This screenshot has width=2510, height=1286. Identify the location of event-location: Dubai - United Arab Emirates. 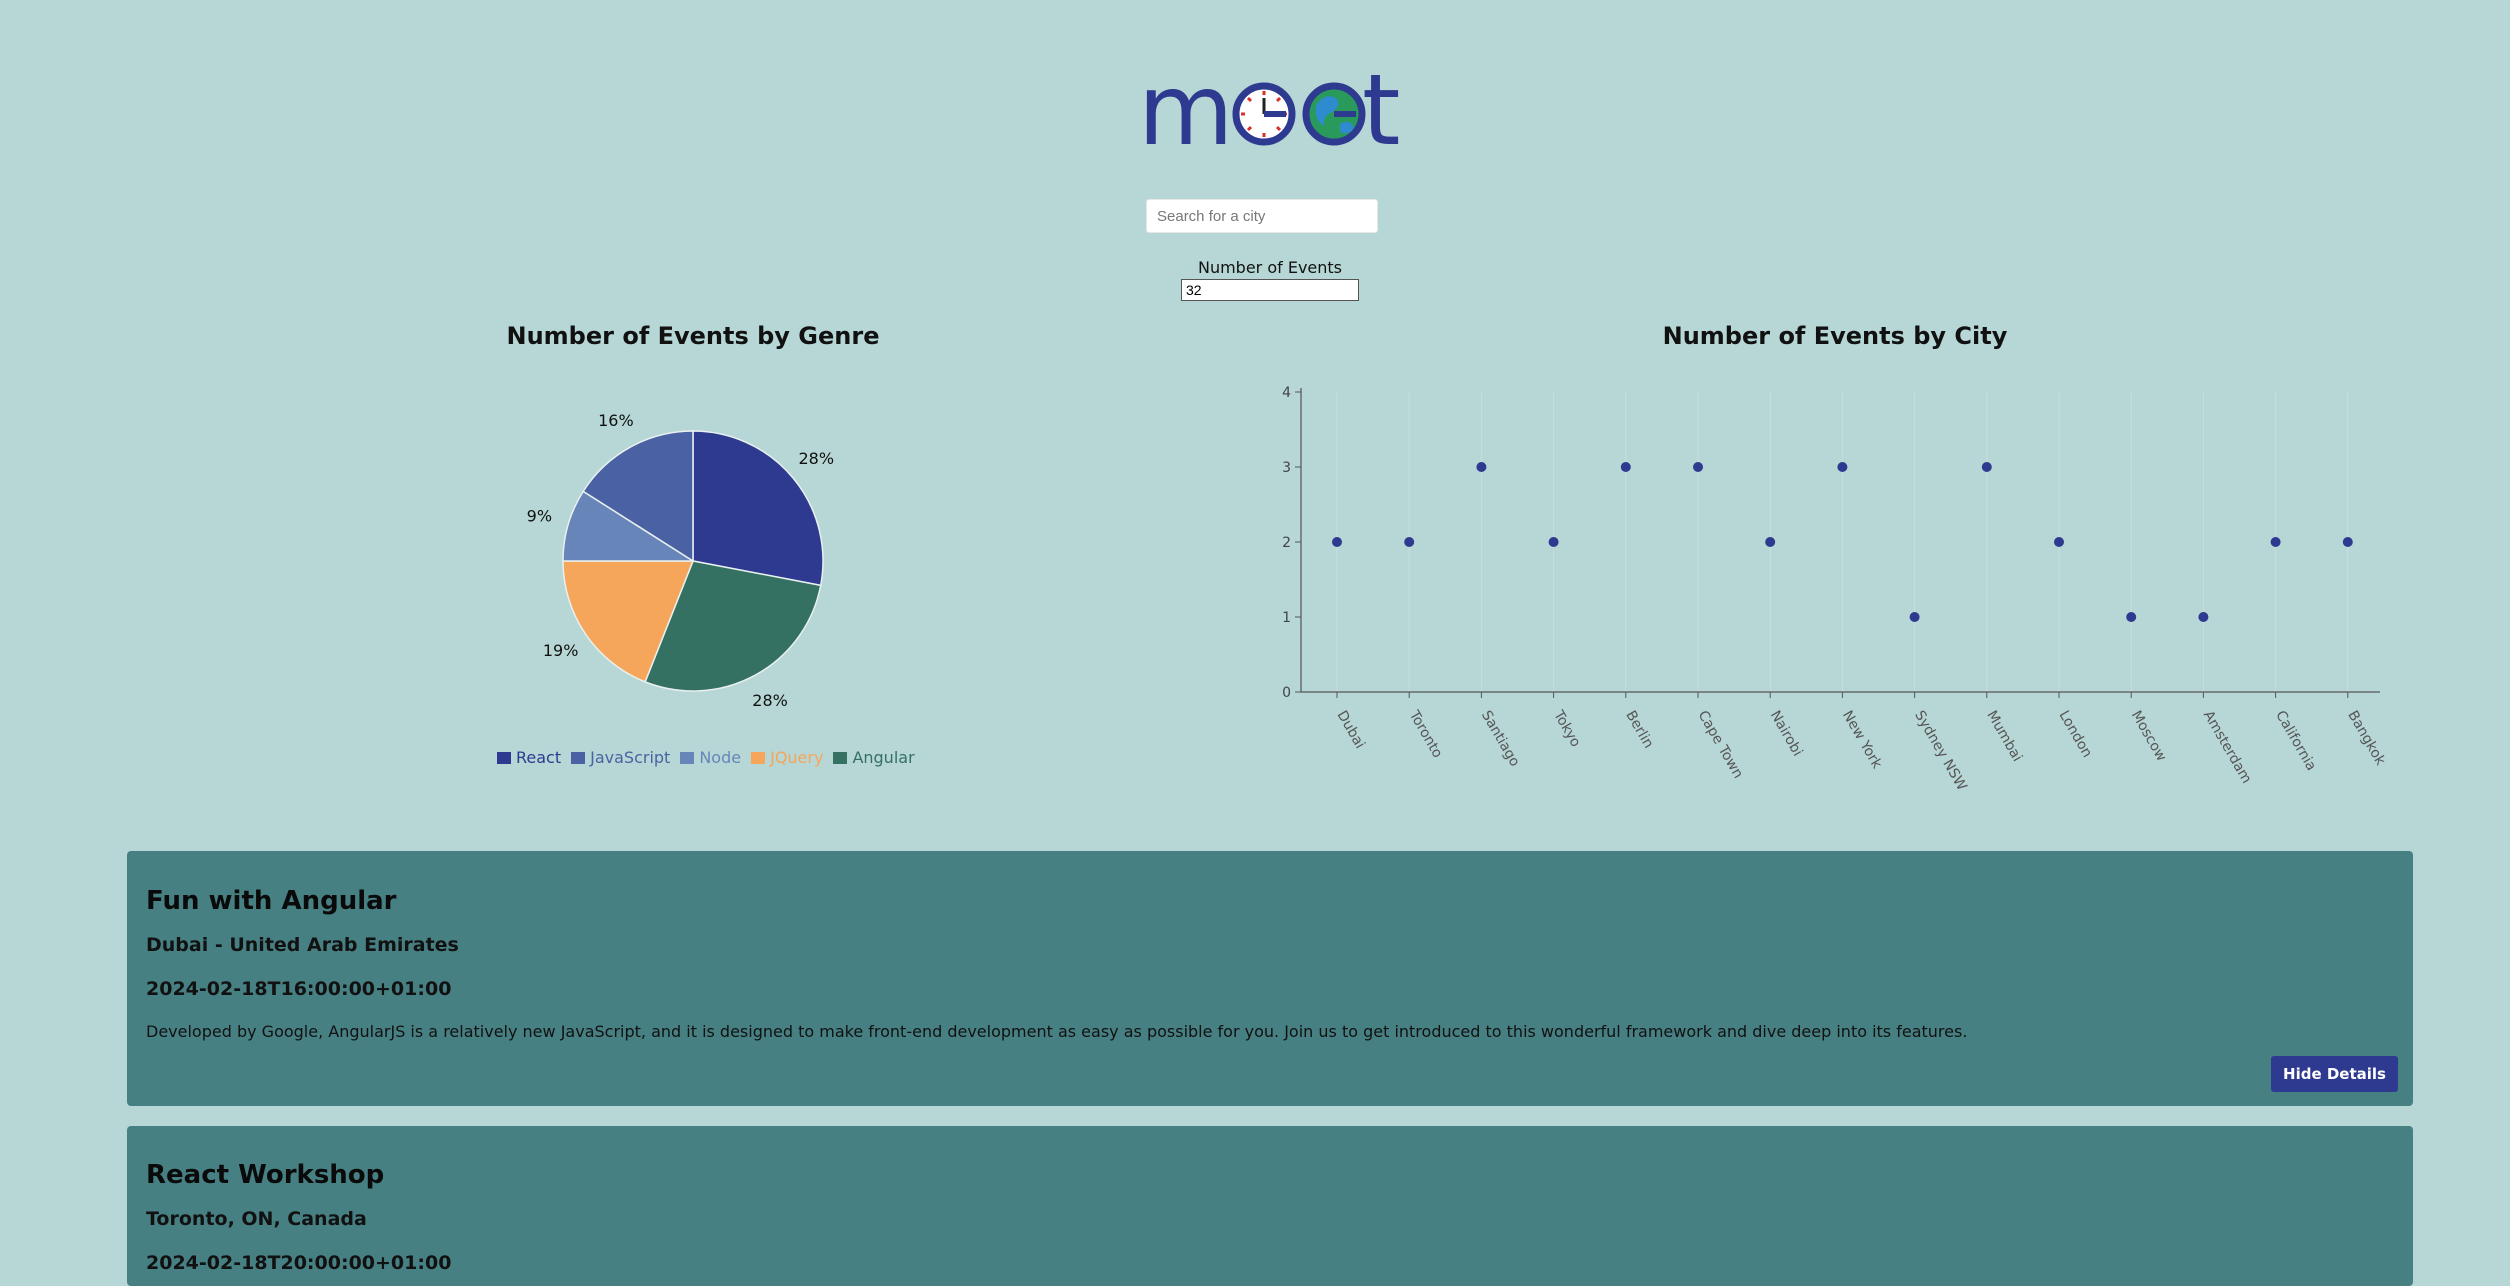
(302, 945).